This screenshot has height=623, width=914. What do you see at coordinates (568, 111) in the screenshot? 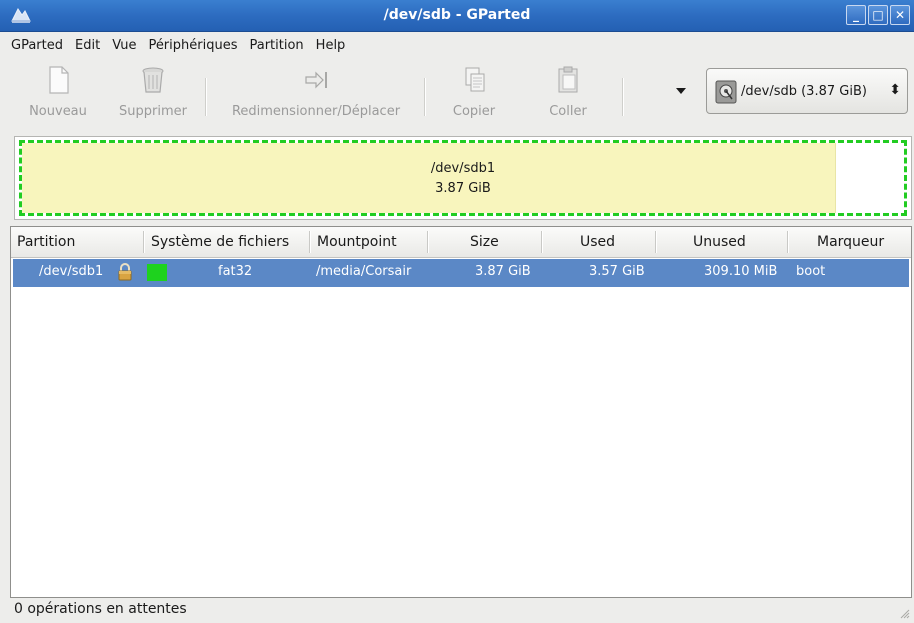
I see `paste-label: Coller` at bounding box center [568, 111].